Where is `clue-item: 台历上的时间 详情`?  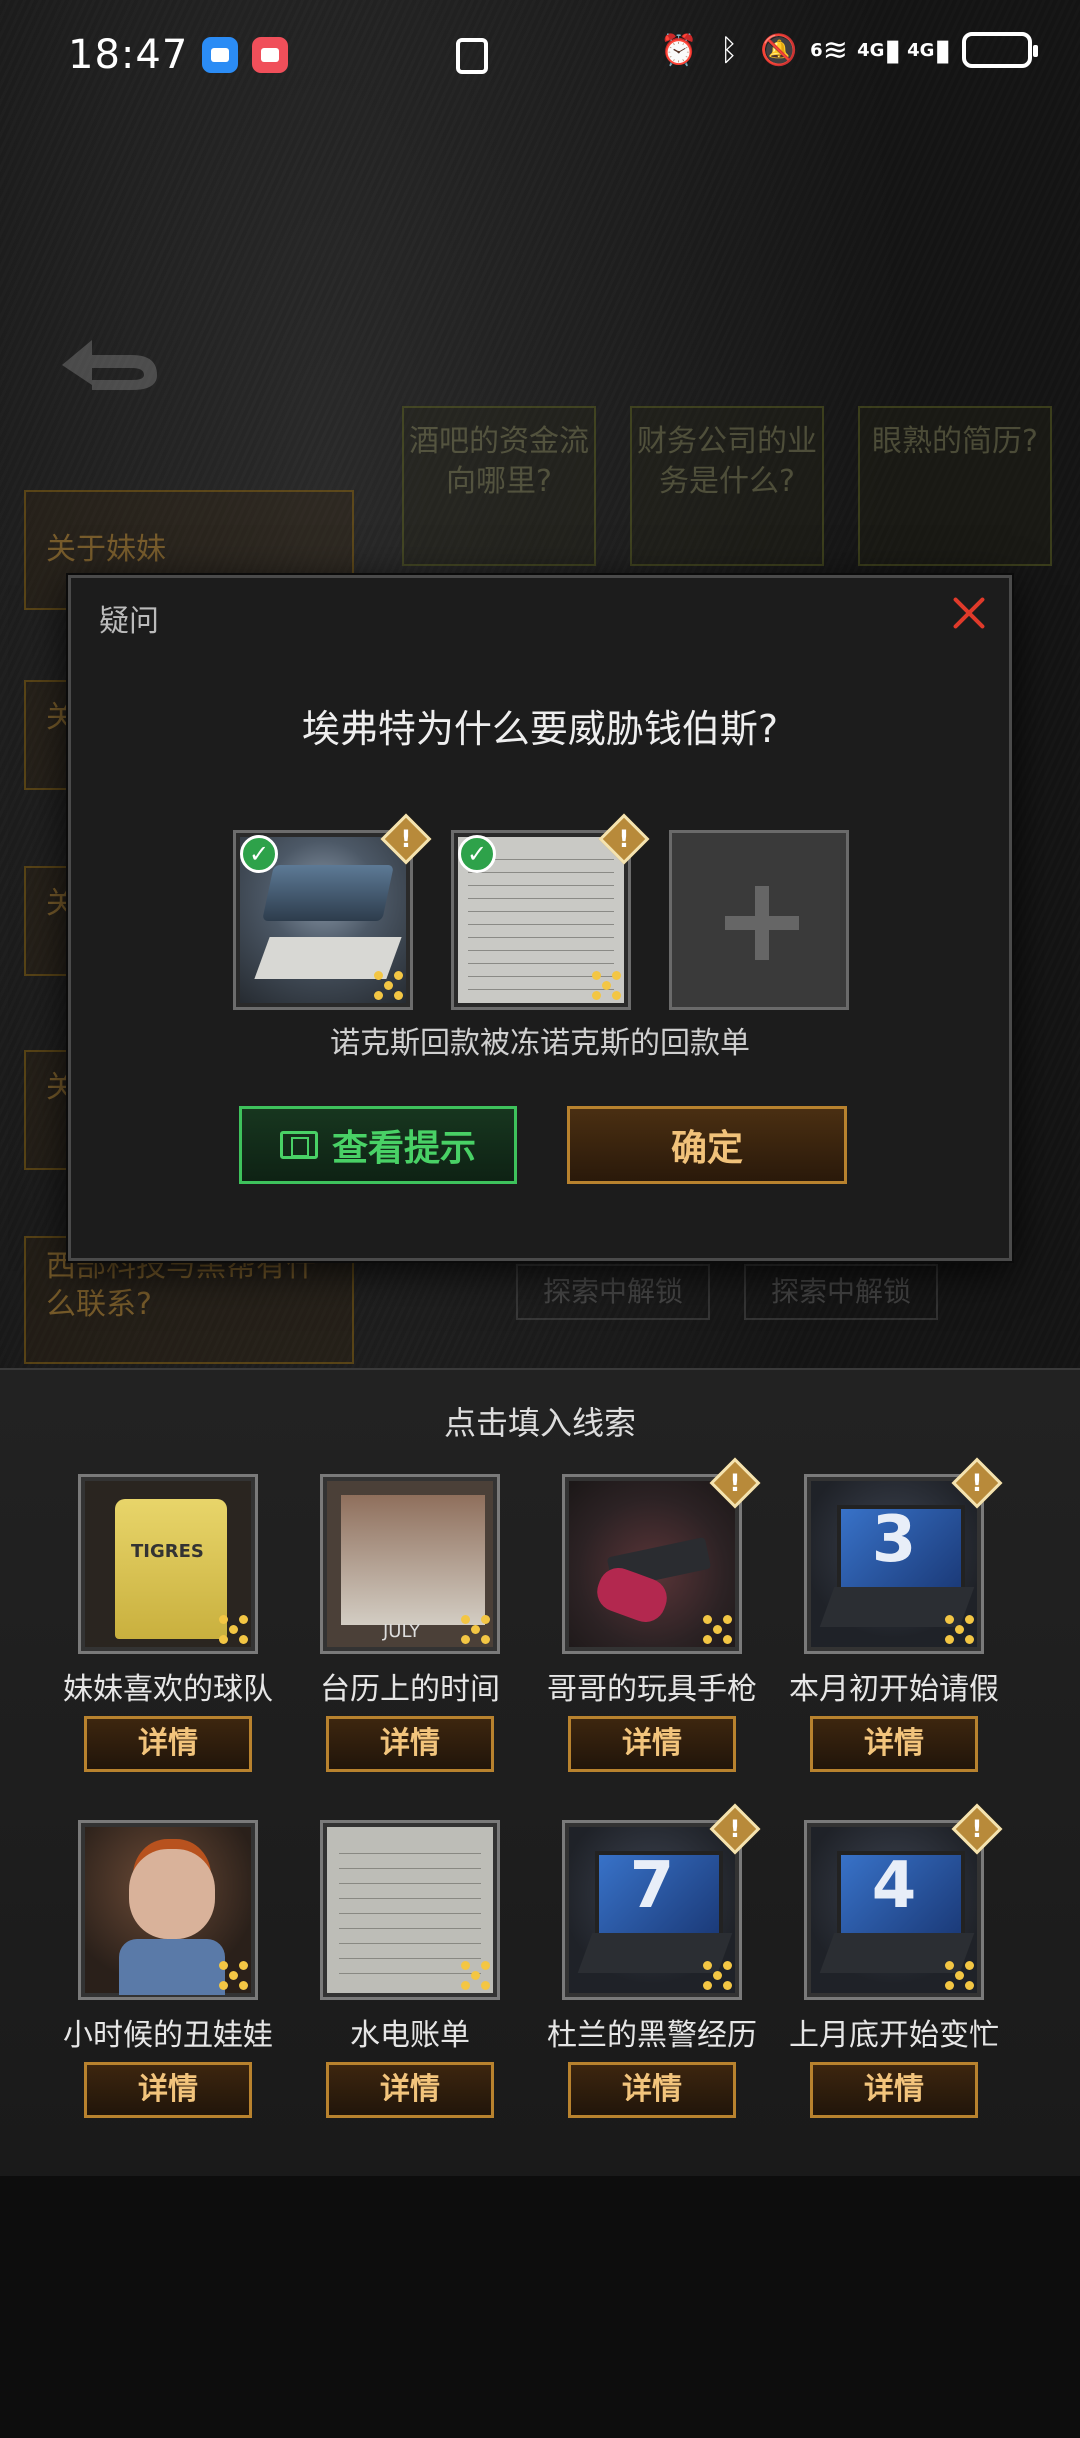 clue-item: 台历上的时间 详情 is located at coordinates (410, 1629).